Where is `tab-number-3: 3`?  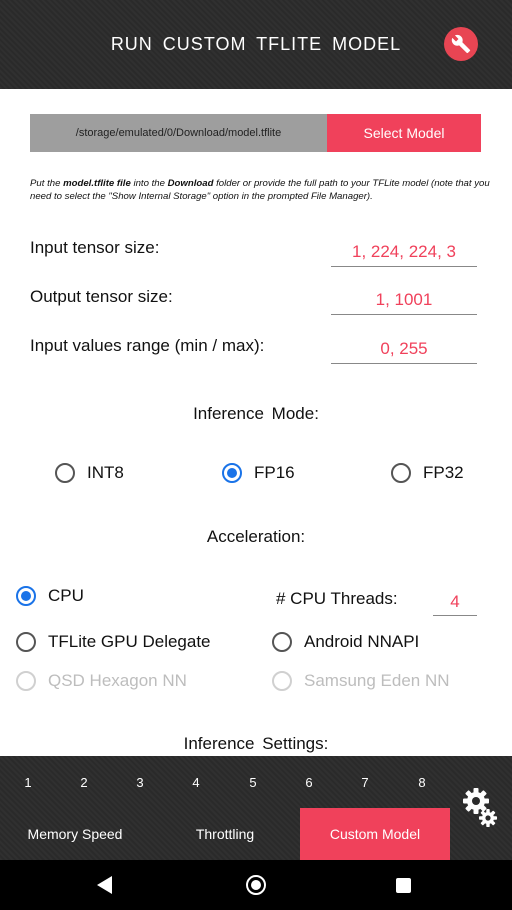 tab-number-3: 3 is located at coordinates (140, 782).